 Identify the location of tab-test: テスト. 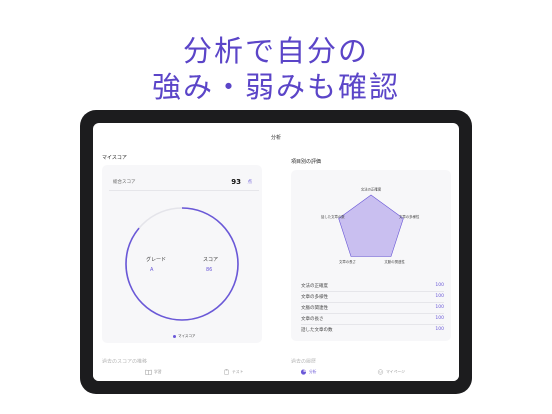
(233, 372).